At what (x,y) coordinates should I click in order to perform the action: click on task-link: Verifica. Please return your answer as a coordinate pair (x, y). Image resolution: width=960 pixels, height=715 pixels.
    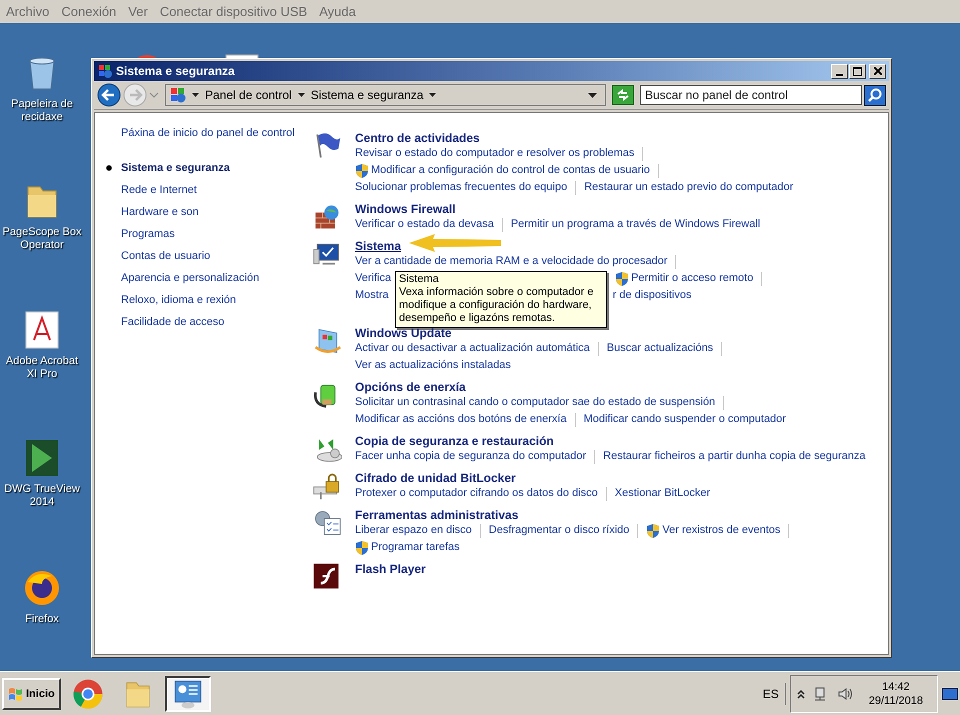
    Looking at the image, I should click on (373, 278).